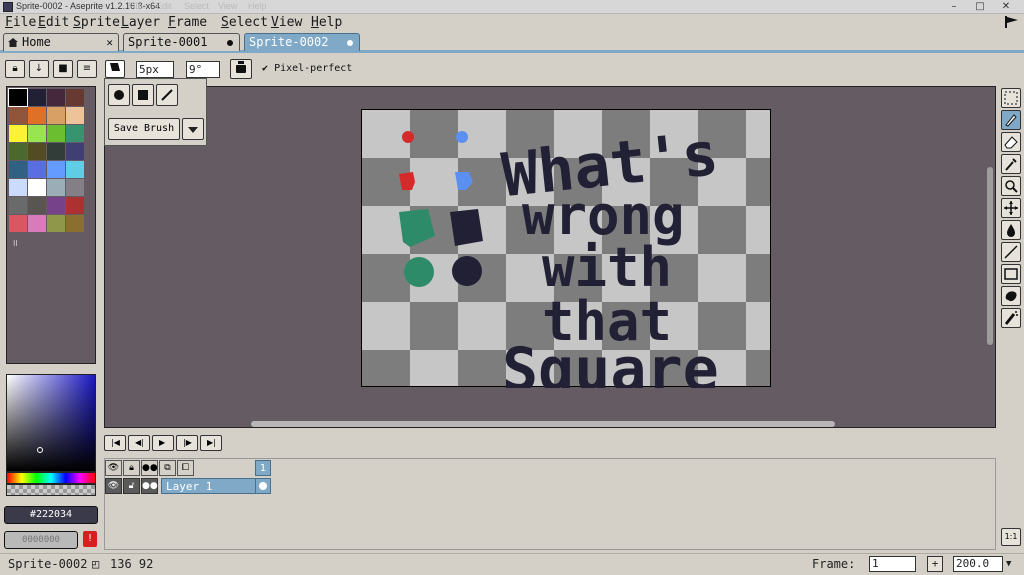 This screenshot has height=575, width=1024. I want to click on color-spectrum-picker, so click(51, 423).